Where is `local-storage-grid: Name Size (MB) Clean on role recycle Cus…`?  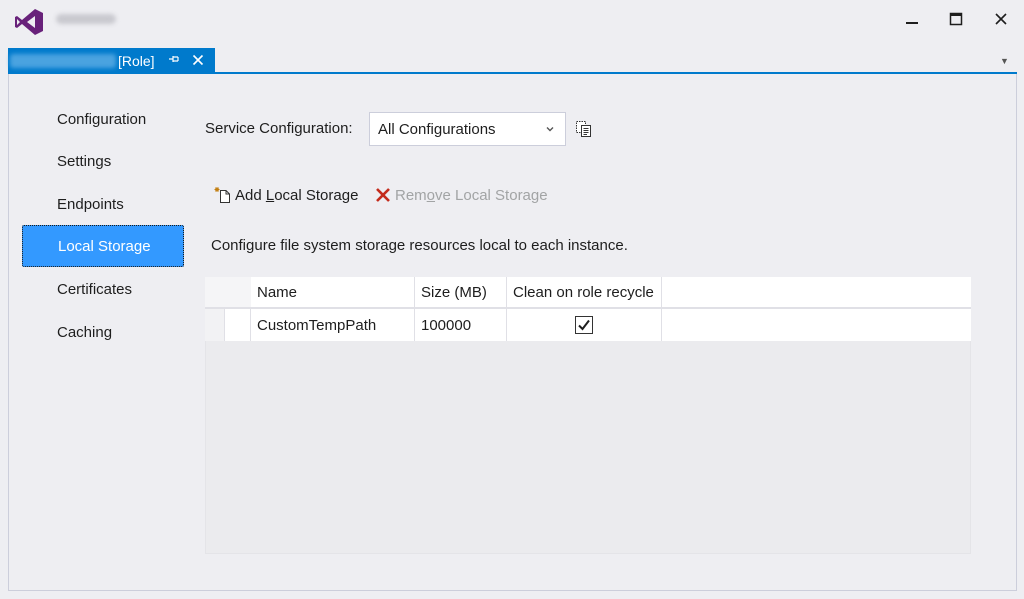
local-storage-grid: Name Size (MB) Clean on role recycle Cus… is located at coordinates (588, 309).